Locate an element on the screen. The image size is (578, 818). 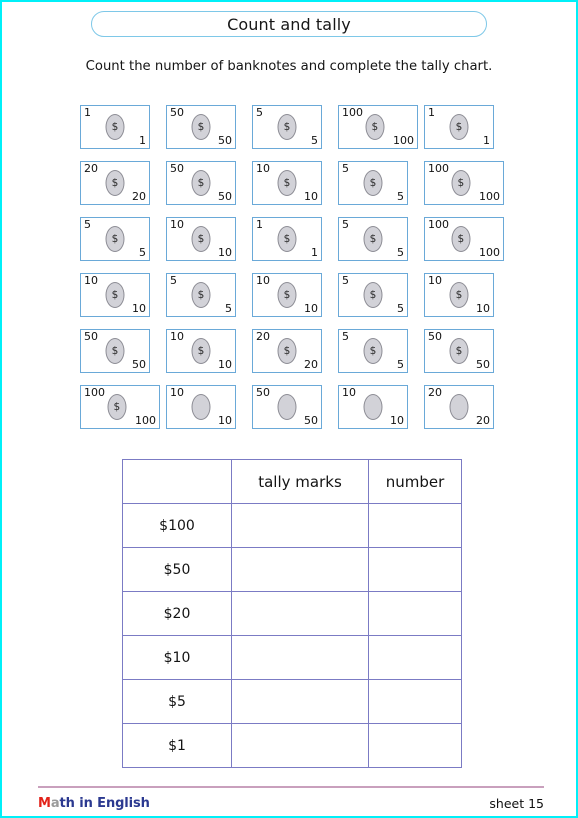
banknote: 10 $10 is located at coordinates (201, 351).